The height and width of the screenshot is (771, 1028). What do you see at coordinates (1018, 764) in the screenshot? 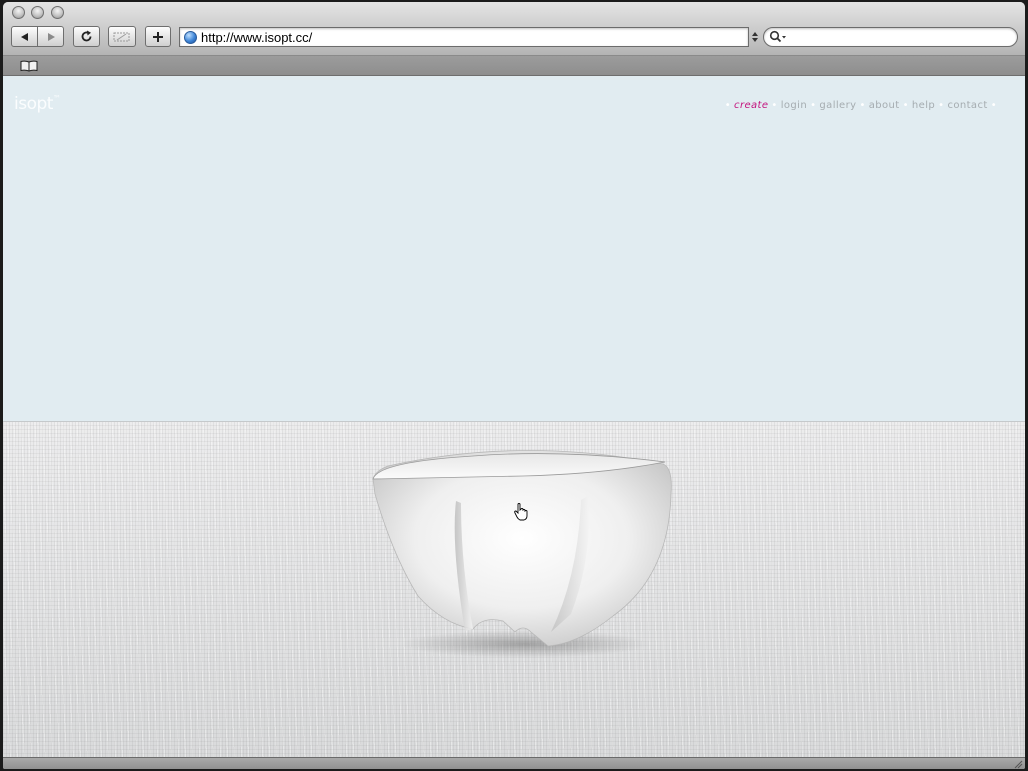
I see `resize-grip-icon` at bounding box center [1018, 764].